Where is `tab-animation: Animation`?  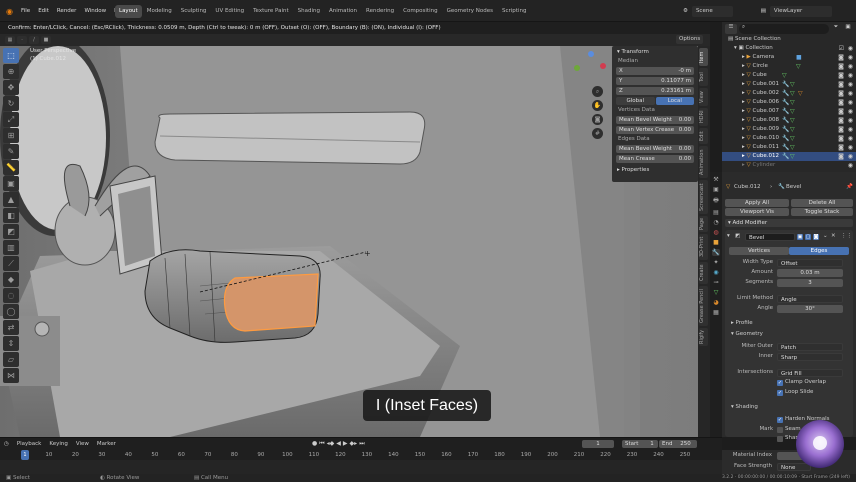
tab-animation: Animation is located at coordinates (343, 11).